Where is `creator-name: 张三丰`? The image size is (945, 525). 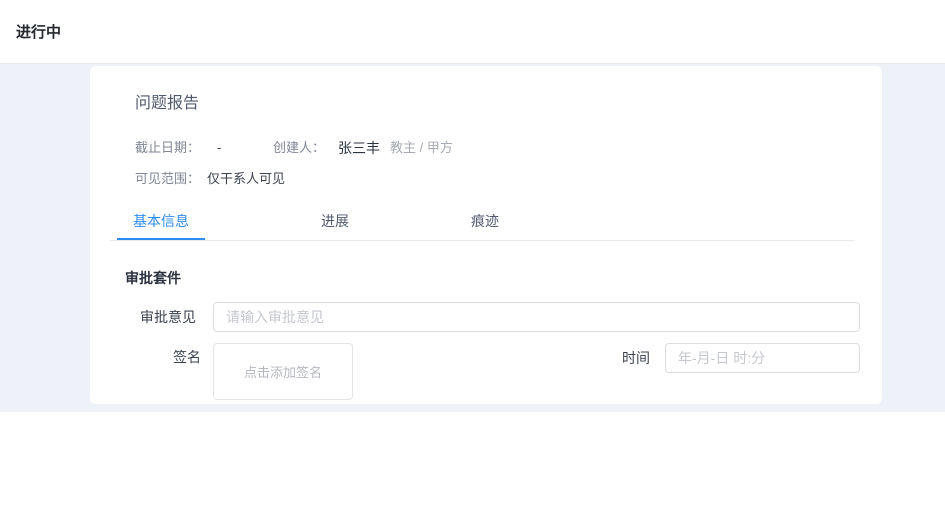 creator-name: 张三丰 is located at coordinates (359, 148).